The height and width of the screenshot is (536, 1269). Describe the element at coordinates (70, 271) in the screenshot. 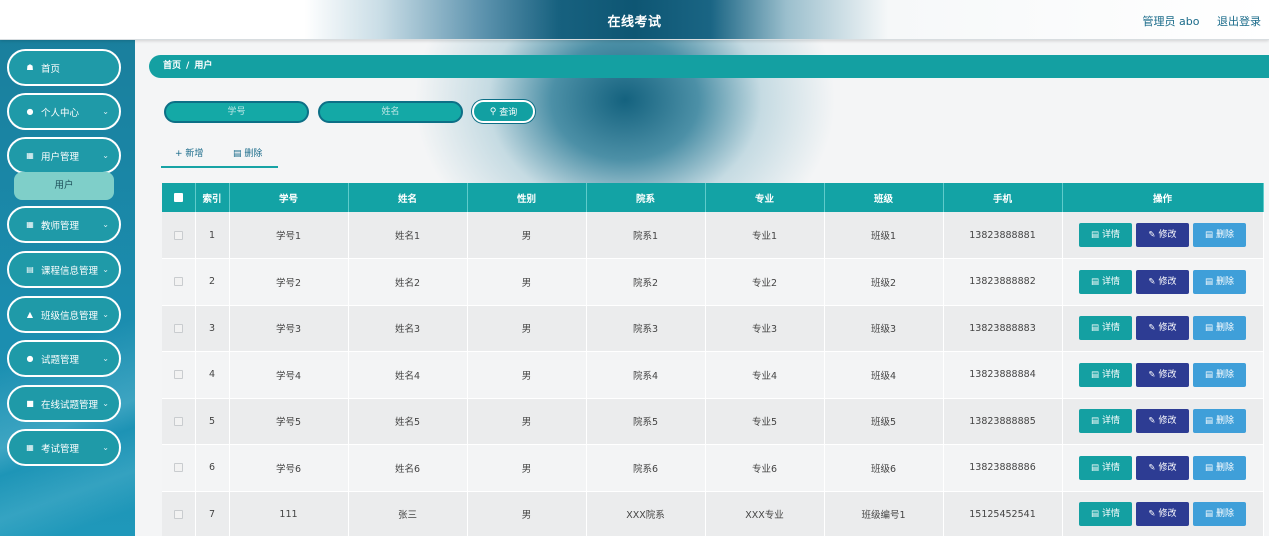

I see `sidebar-item-label: 课程信息管理` at that location.